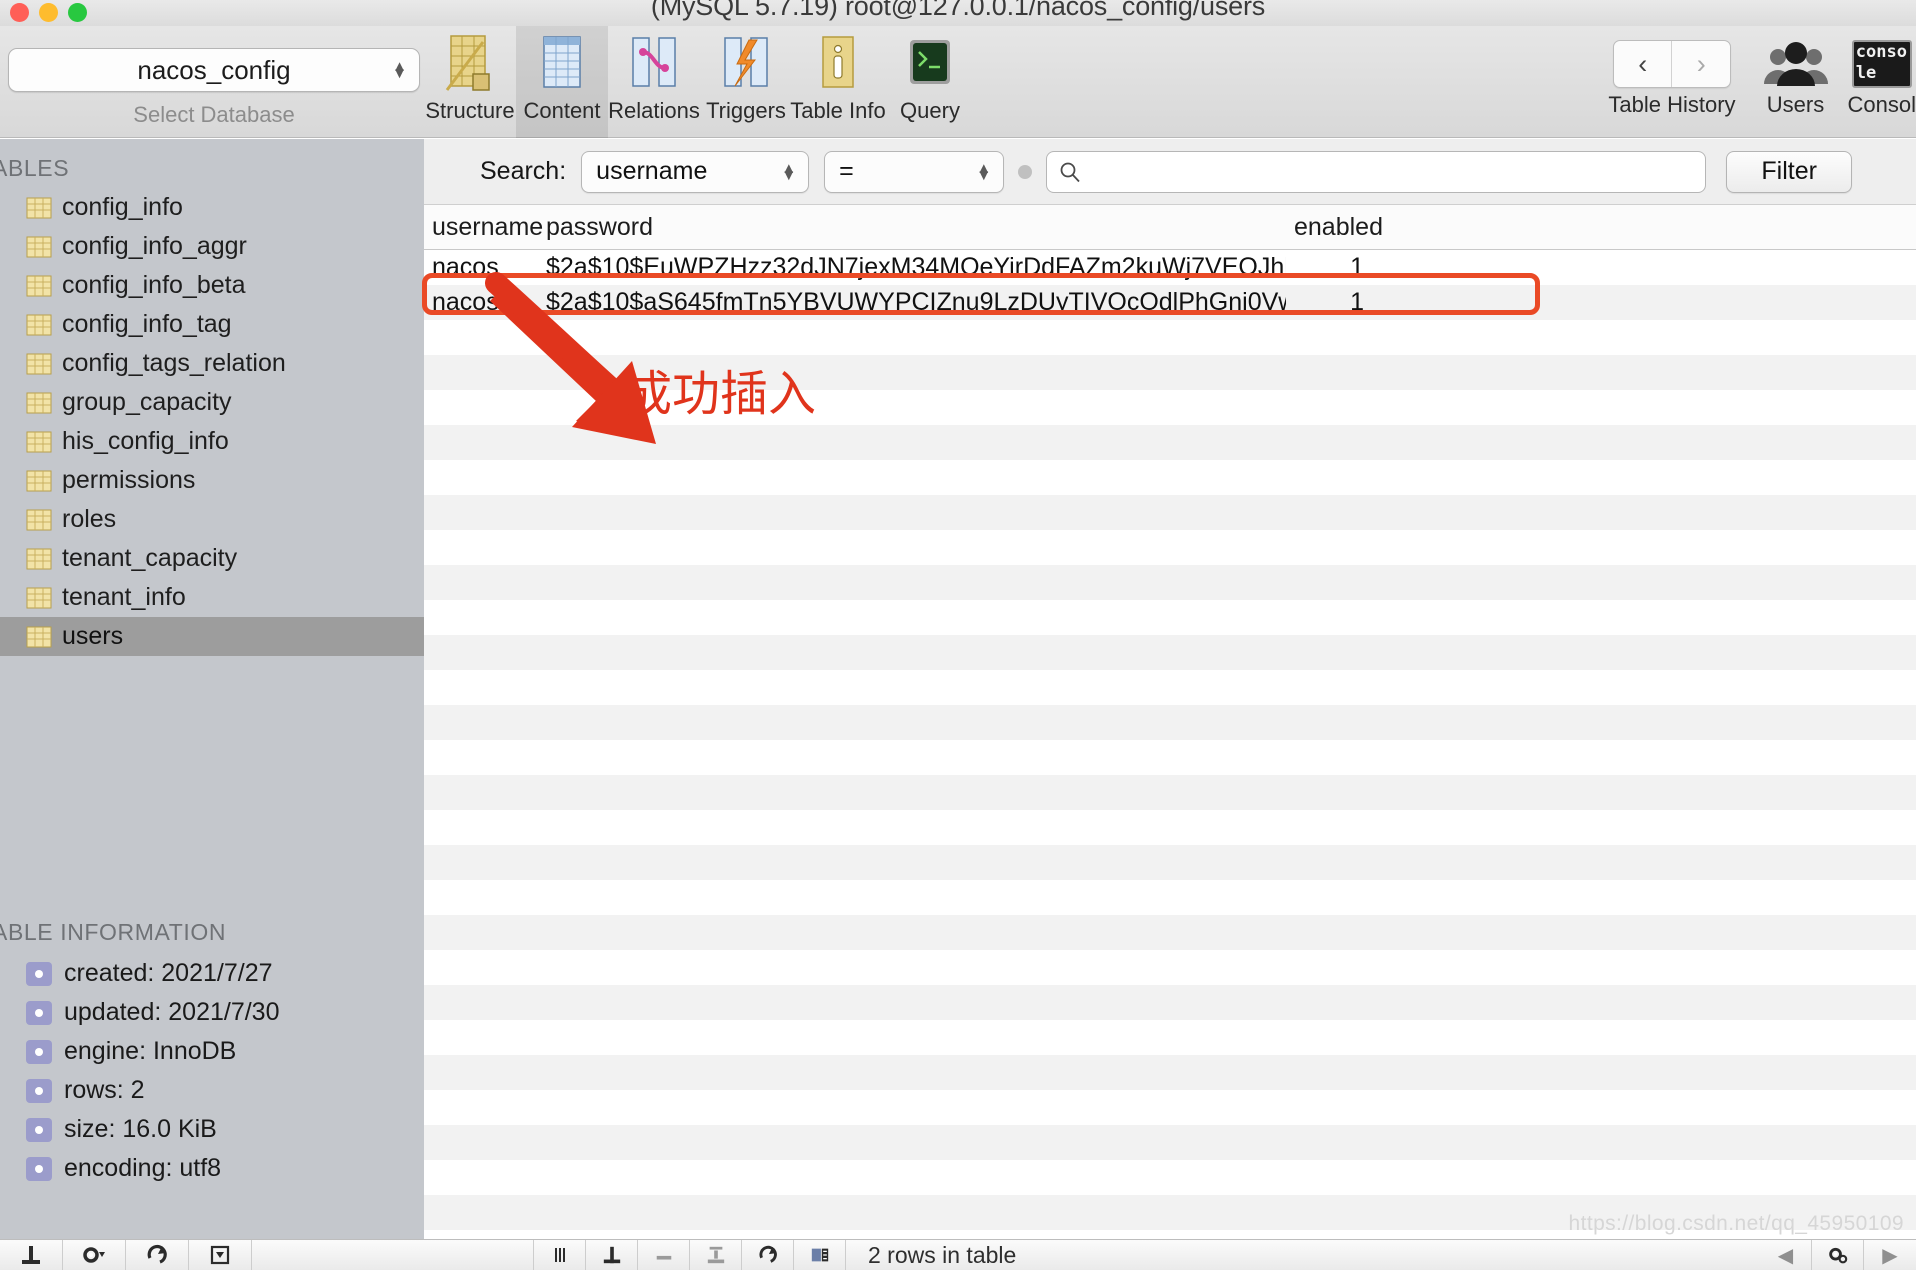 This screenshot has height=1270, width=1916. Describe the element at coordinates (846, 171) in the screenshot. I see `search-operator-value: =` at that location.